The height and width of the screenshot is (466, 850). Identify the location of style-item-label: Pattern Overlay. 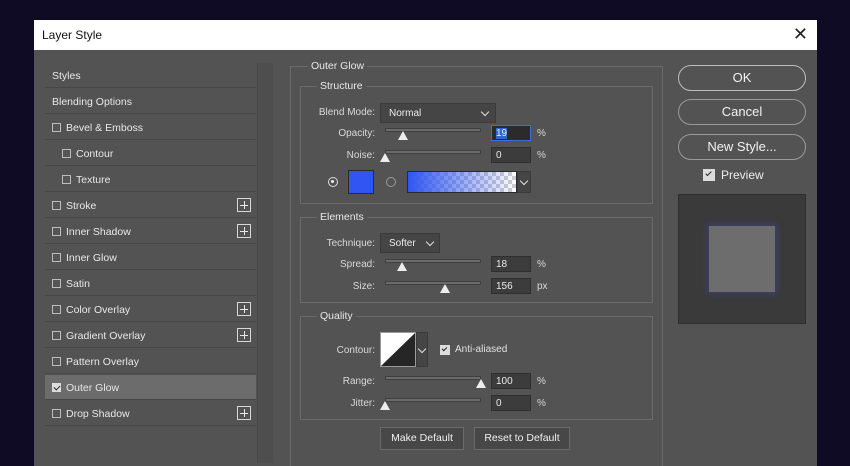
(102, 362).